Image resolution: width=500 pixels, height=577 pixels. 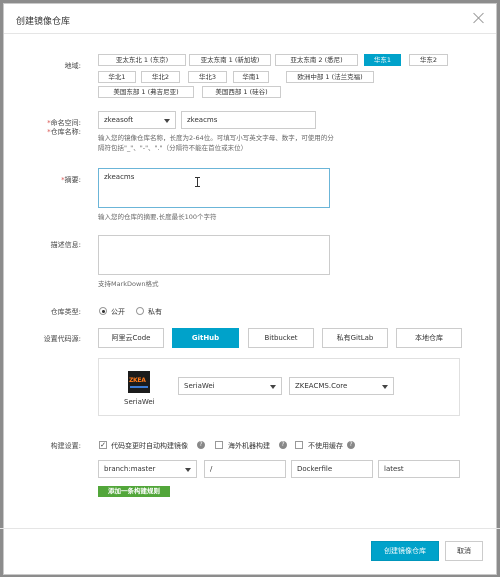 What do you see at coordinates (241, 92) in the screenshot?
I see `region-option: 美国西部 1 (硅谷)` at bounding box center [241, 92].